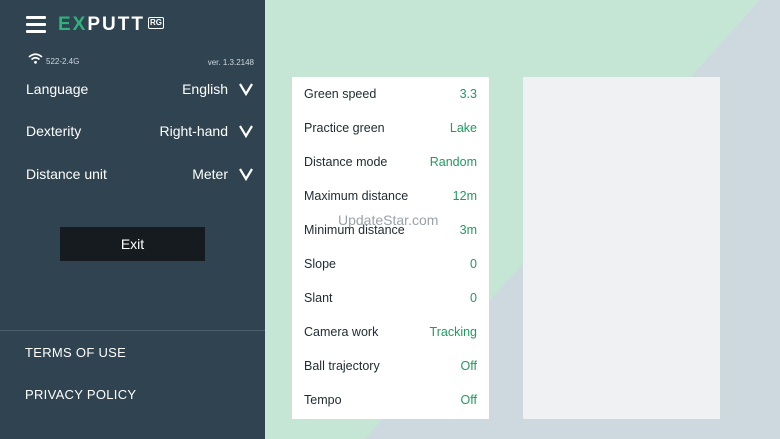  I want to click on info-value: 12m, so click(464, 196).